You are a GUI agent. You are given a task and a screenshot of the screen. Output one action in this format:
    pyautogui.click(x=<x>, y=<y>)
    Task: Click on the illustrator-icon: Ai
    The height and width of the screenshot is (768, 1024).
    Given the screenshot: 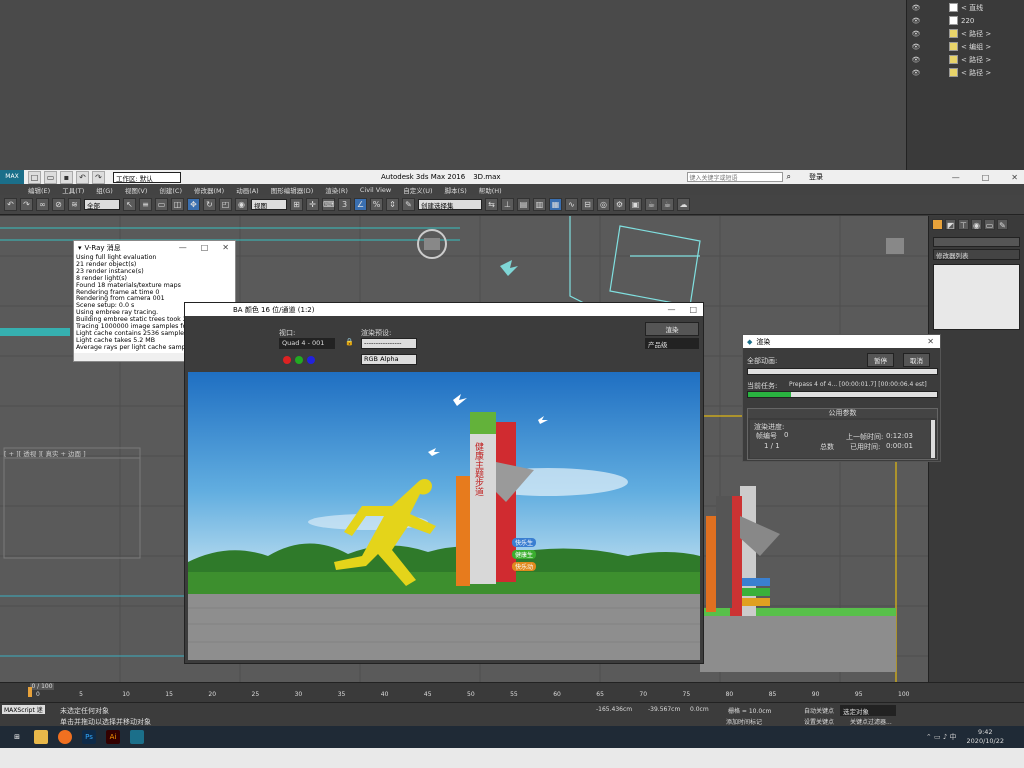 What is the action you would take?
    pyautogui.click(x=113, y=737)
    